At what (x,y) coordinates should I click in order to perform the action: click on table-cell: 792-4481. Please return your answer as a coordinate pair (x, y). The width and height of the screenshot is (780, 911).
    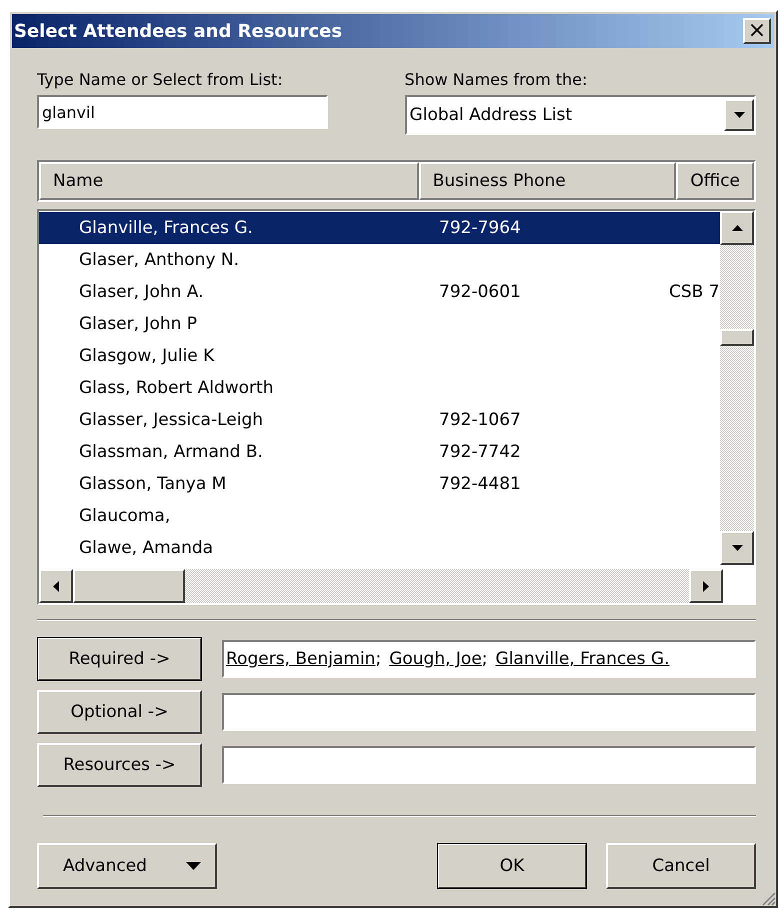
    Looking at the image, I should click on (480, 484).